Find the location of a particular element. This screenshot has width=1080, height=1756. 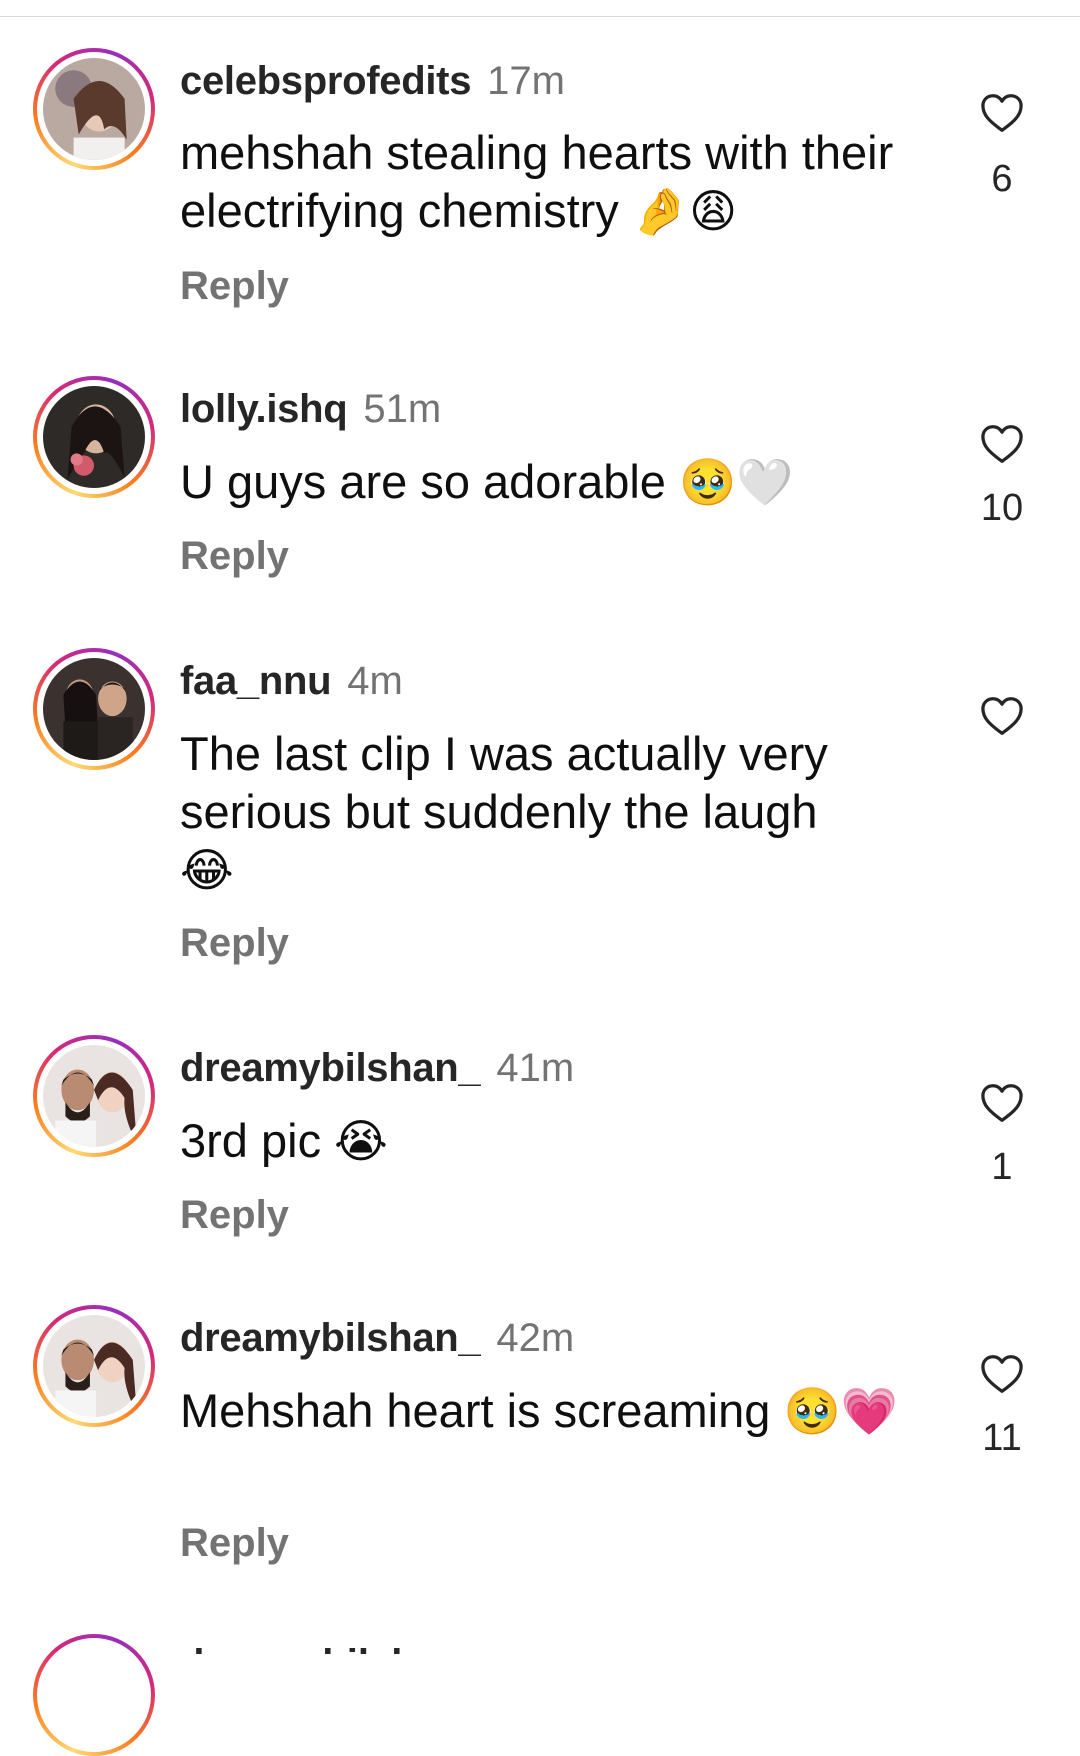

comment-text-block: Mehshah heart is screaming 🥹💗 is located at coordinates (540, 1411).